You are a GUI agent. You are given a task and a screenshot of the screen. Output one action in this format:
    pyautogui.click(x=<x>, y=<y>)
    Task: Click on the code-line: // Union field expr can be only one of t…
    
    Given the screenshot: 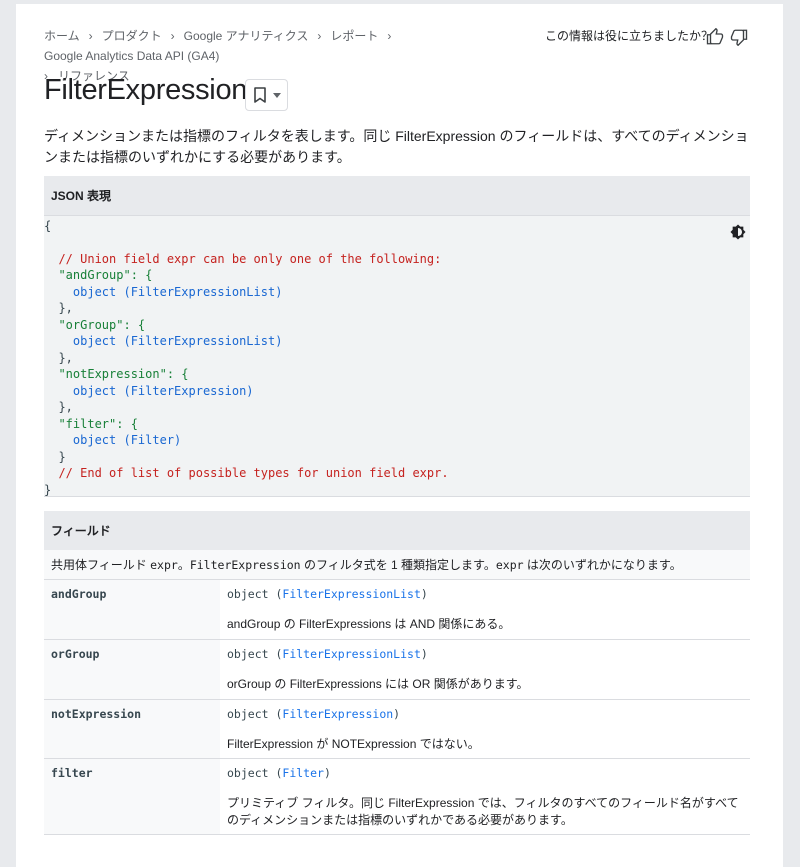 What is the action you would take?
    pyautogui.click(x=243, y=259)
    